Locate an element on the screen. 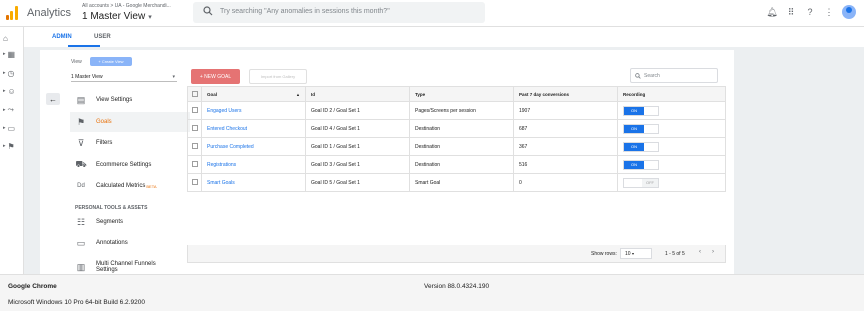  more-vert-icon: ⋮ is located at coordinates (829, 12).